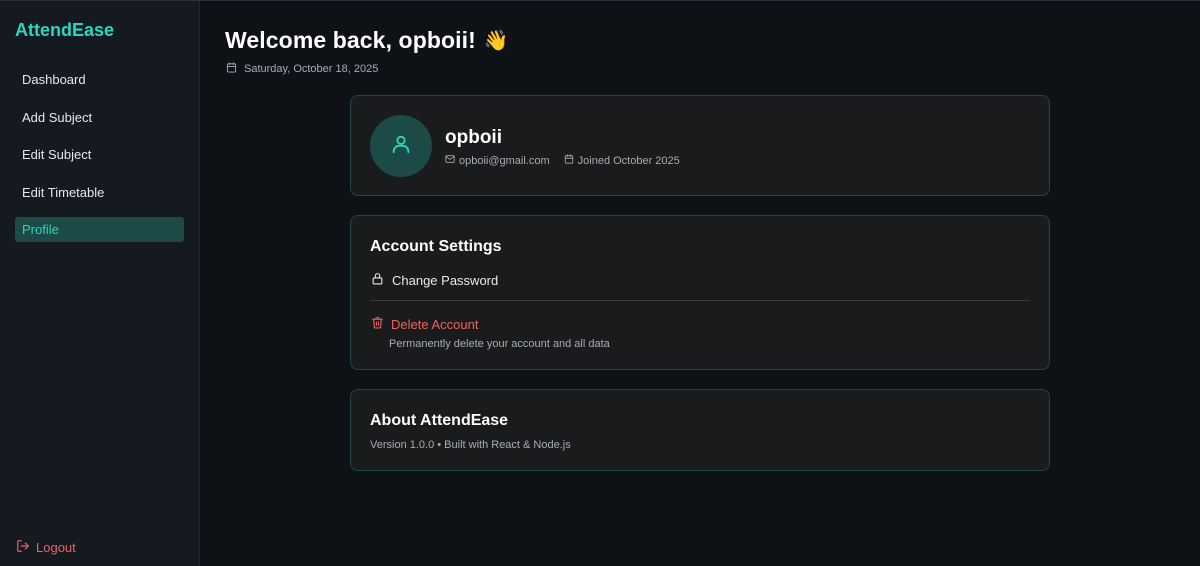 The height and width of the screenshot is (566, 1200). Describe the element at coordinates (350, 40) in the screenshot. I see `page-title: Welcome back, opboii!` at that location.